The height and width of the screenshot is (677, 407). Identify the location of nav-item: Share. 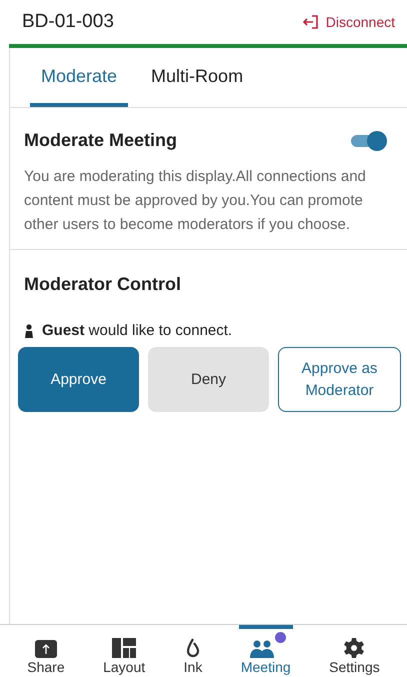
(46, 651).